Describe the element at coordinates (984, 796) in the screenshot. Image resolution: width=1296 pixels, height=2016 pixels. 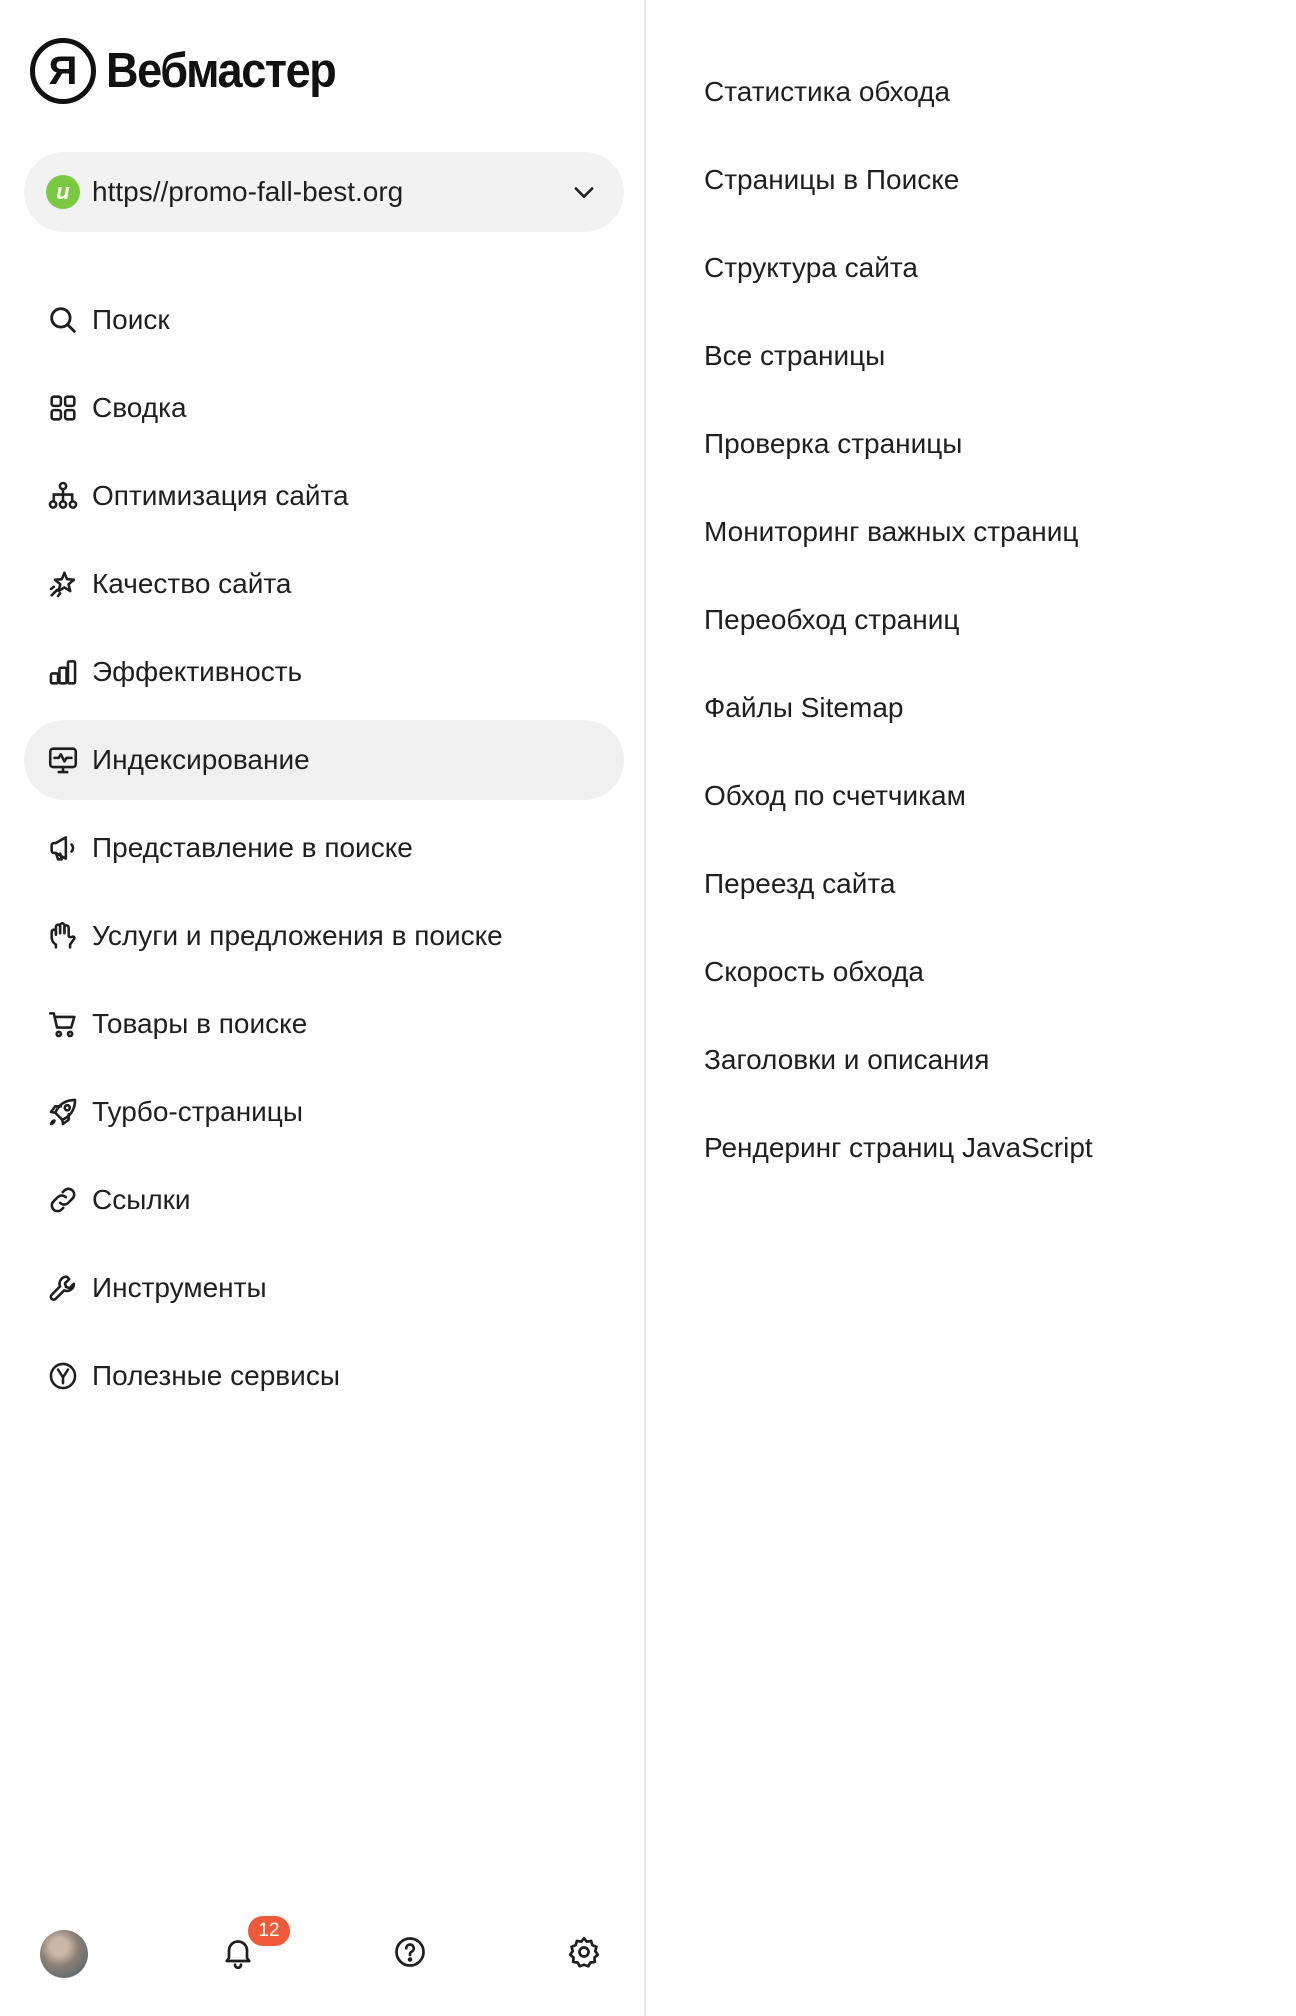
I see `submenu-item: Обход по счетчикам` at that location.